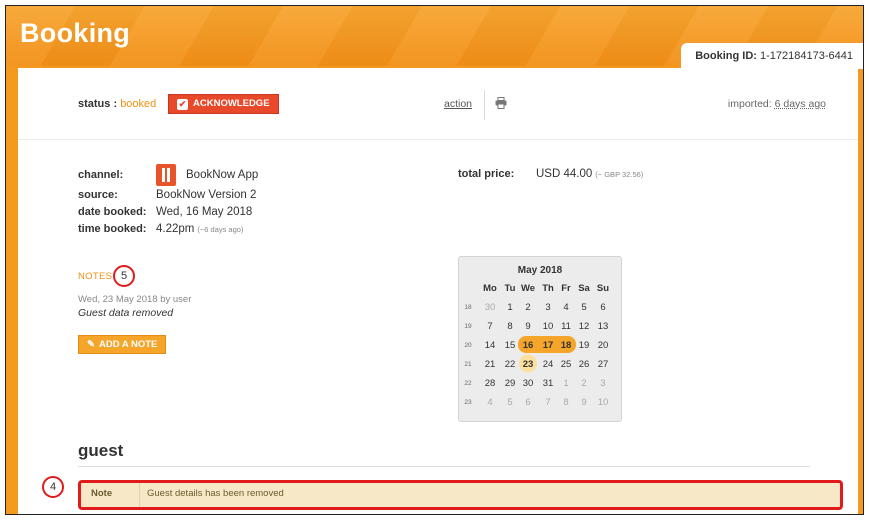  What do you see at coordinates (220, 229) in the screenshot?
I see `time-booked-relative: (~6 days ago)` at bounding box center [220, 229].